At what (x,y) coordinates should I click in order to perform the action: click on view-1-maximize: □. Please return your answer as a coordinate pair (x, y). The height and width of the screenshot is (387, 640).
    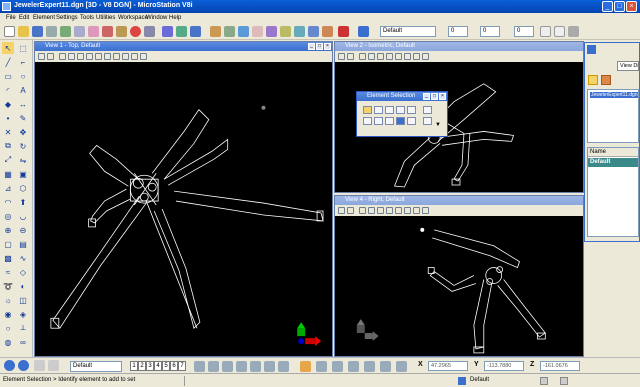
    Looking at the image, I should click on (319, 46).